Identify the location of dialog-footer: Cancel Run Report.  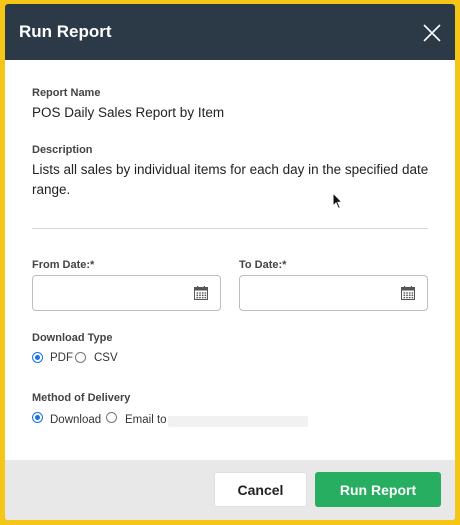
(230, 490).